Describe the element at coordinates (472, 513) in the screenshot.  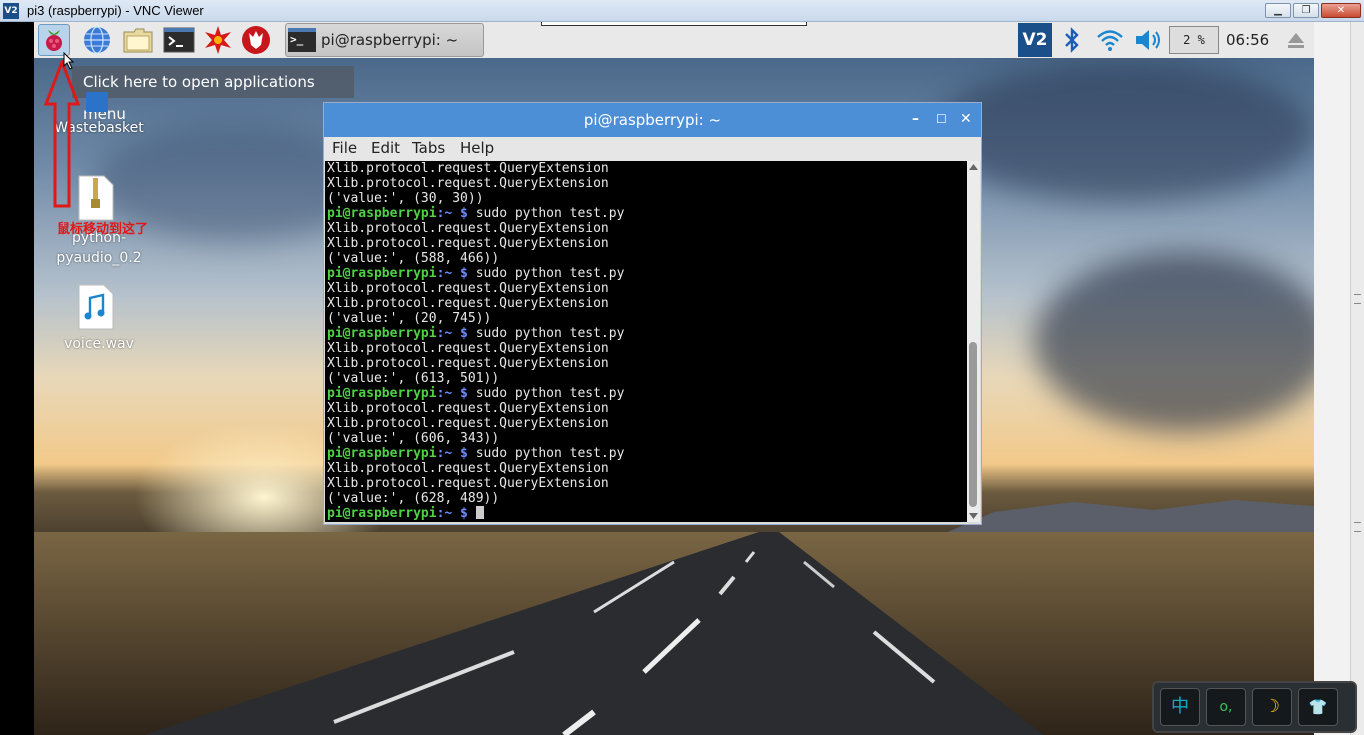
I see `prompt-command` at that location.